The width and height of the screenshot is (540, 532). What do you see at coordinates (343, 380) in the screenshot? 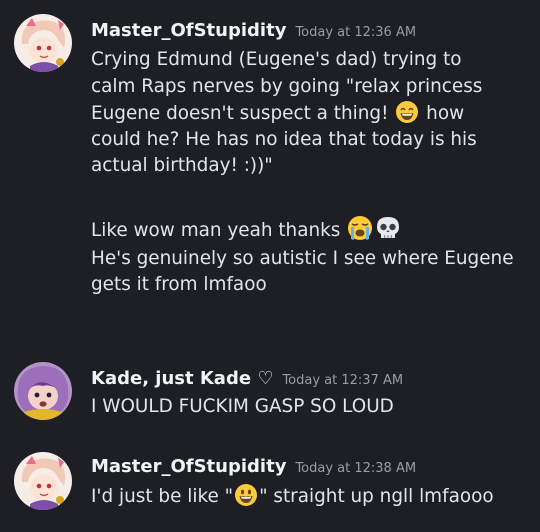
I see `timestamp: Today at 12:37 AM` at bounding box center [343, 380].